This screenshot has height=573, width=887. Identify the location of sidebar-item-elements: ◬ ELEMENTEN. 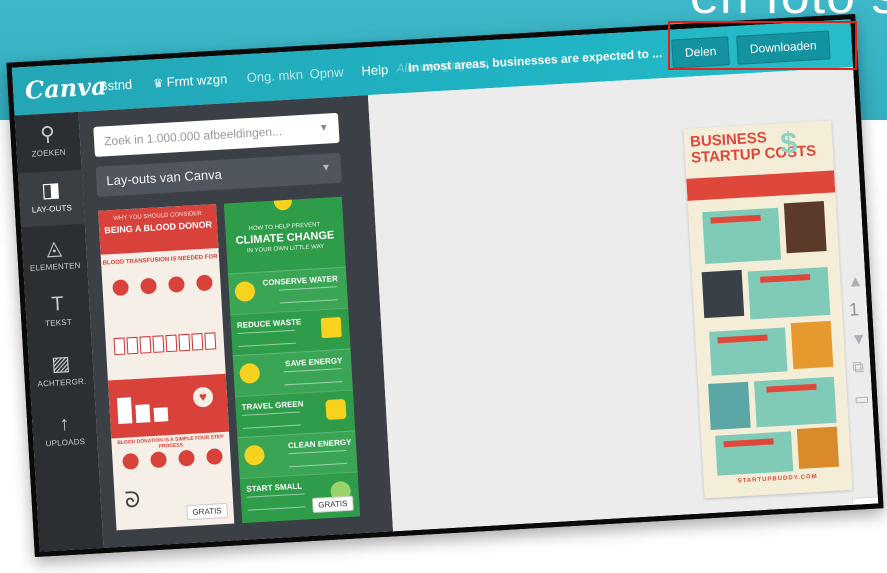
(55, 255).